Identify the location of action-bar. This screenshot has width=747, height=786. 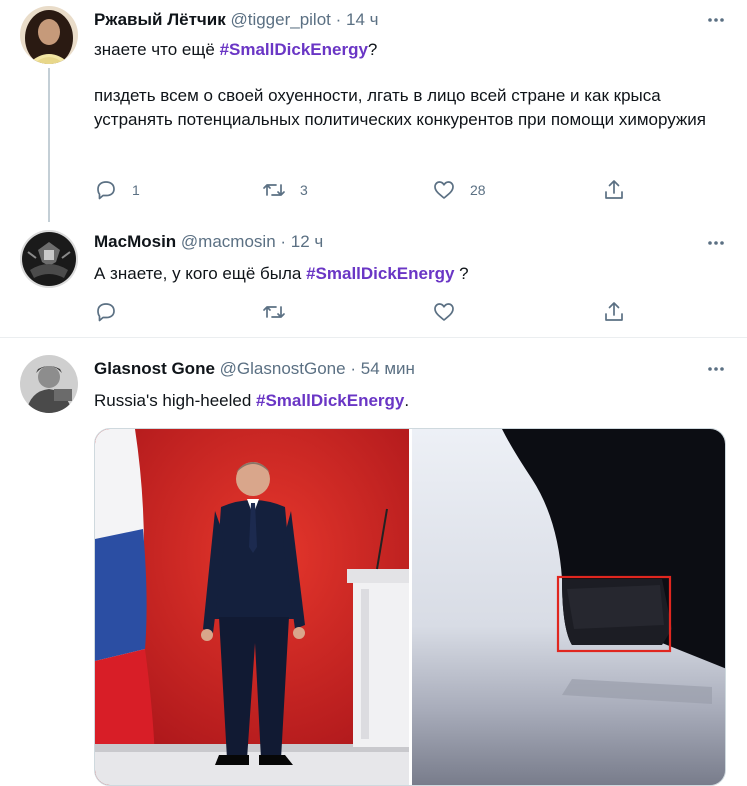
(364, 312).